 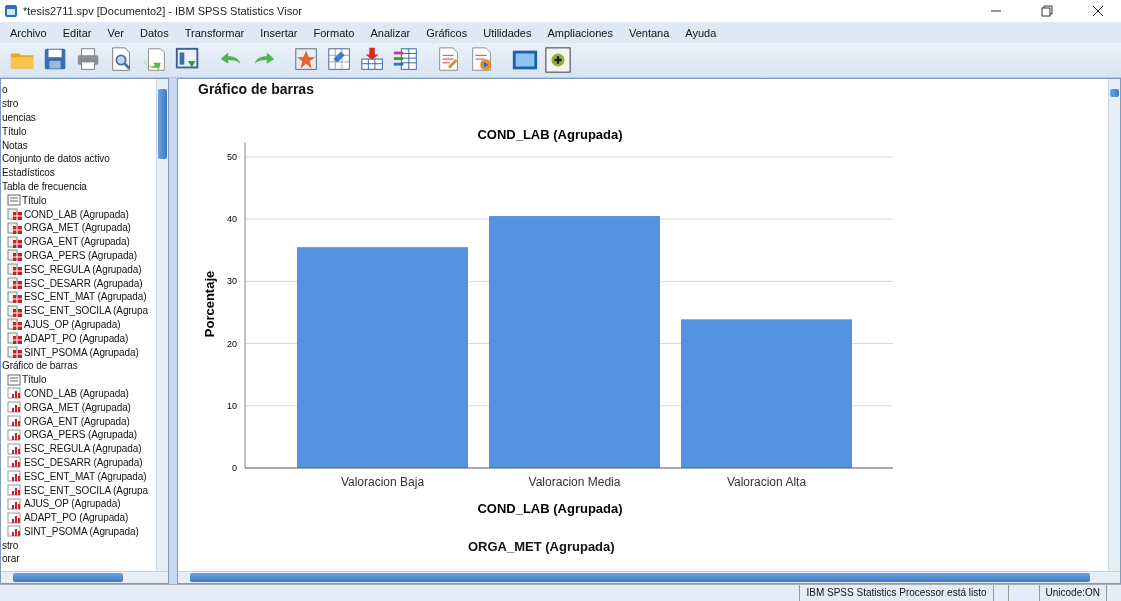 What do you see at coordinates (1072, 593) in the screenshot?
I see `encoding-status: Unicode:ON` at bounding box center [1072, 593].